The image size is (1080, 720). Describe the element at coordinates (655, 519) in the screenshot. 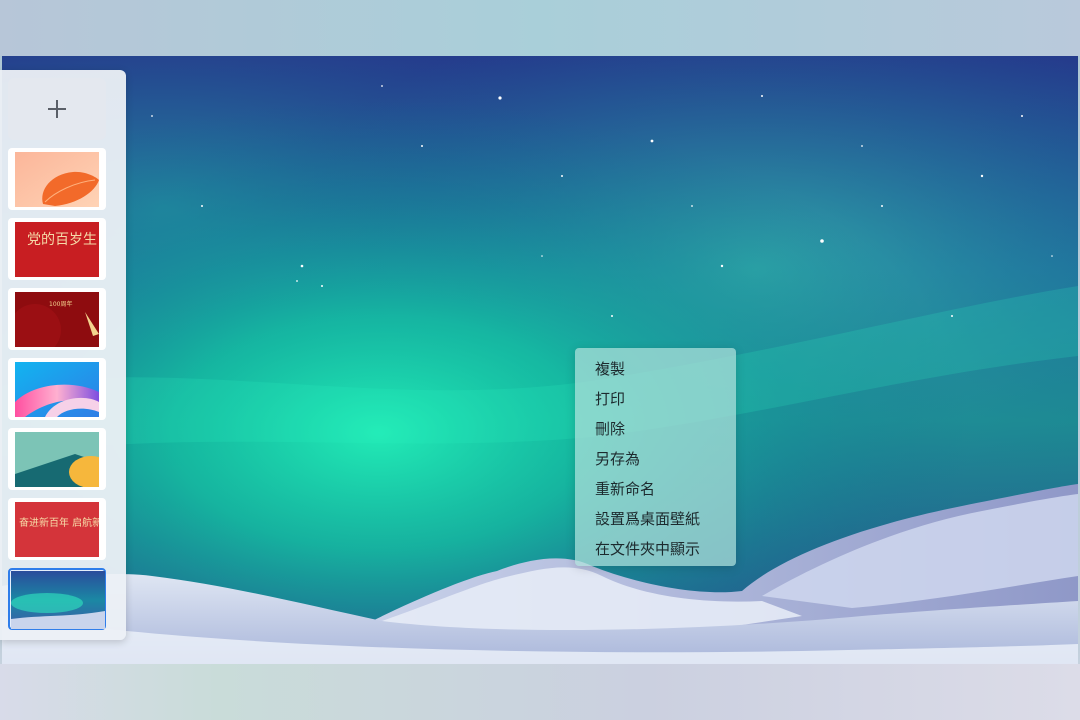

I see `menu-item-set-wallpaper: 設置爲桌面壁紙` at that location.